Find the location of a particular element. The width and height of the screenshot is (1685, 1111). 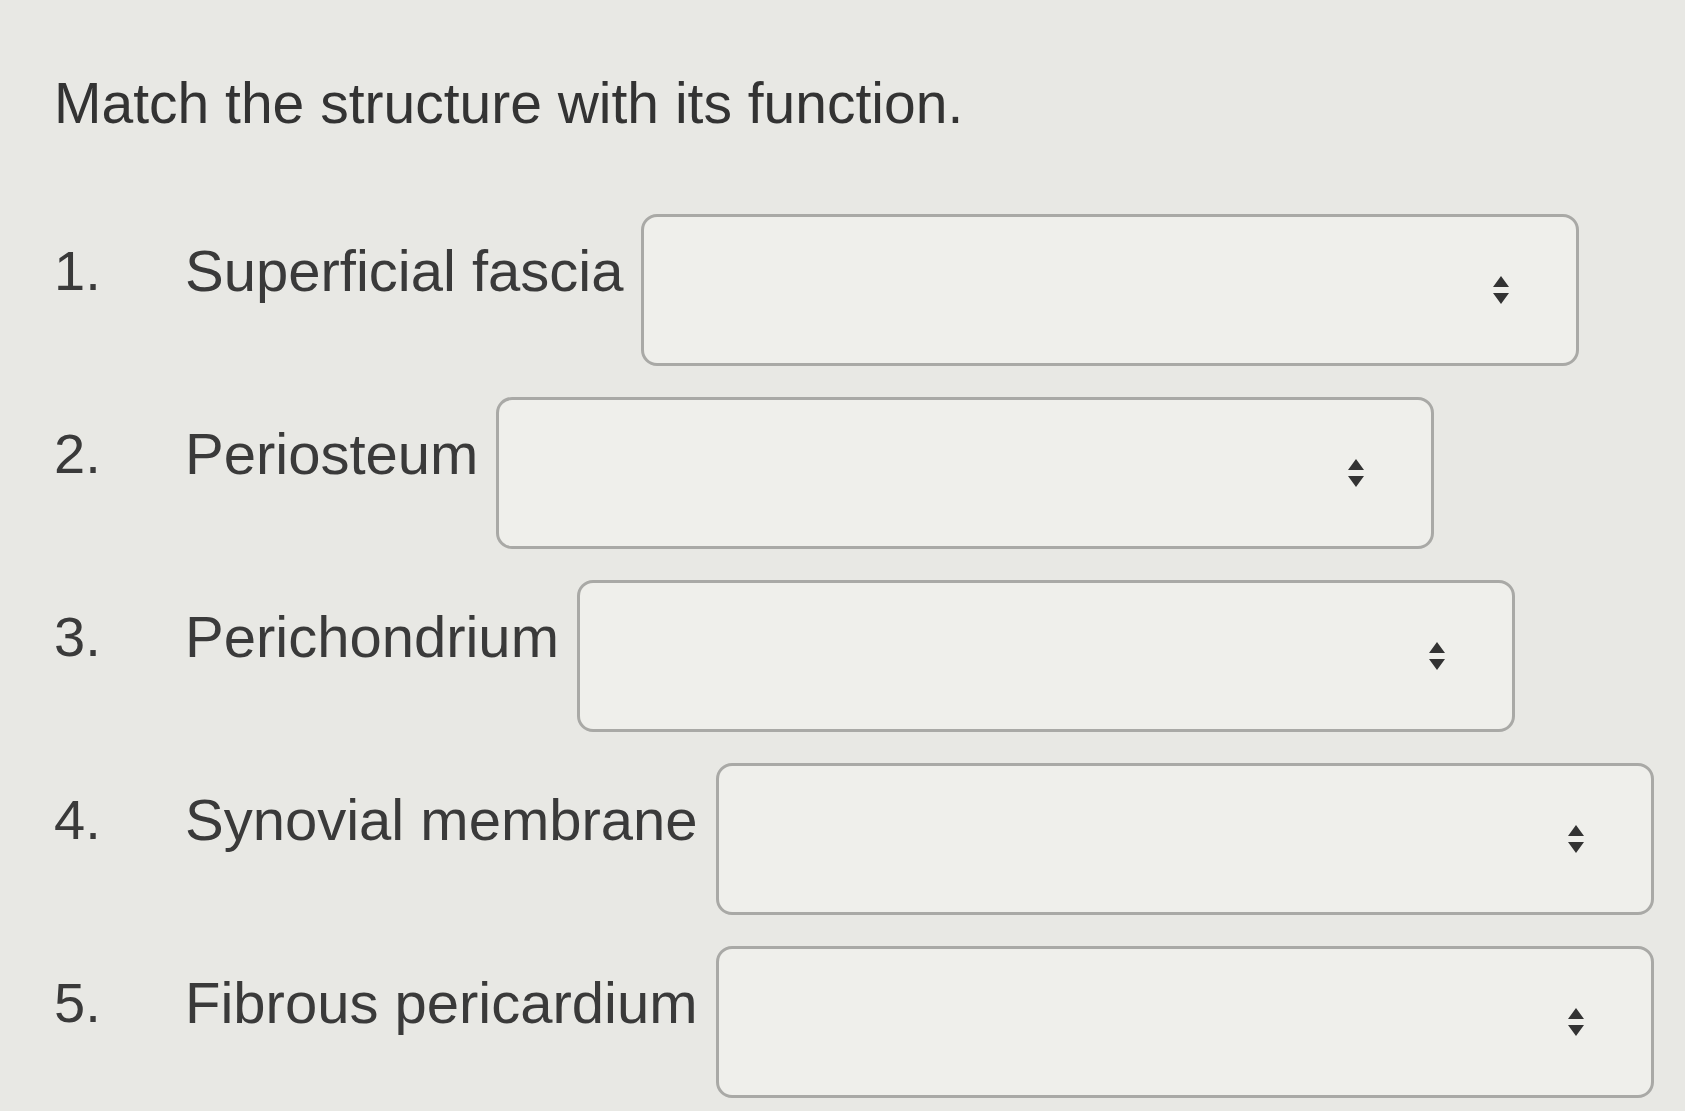

item-number: 4. is located at coordinates (78, 820).